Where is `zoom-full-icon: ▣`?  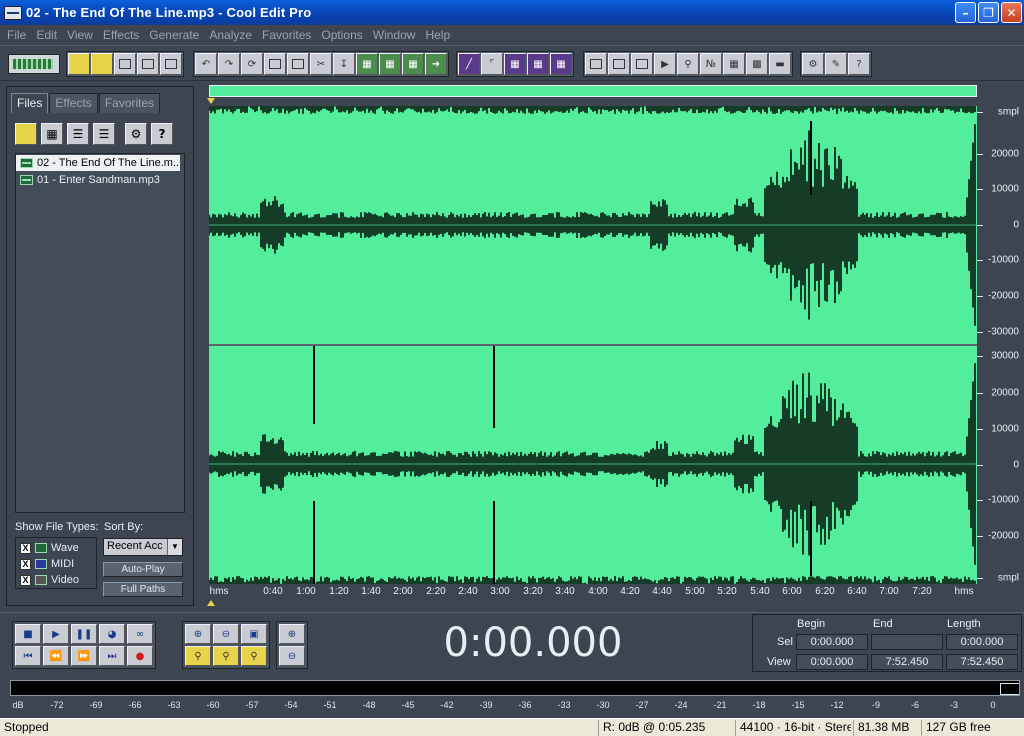
zoom-full-icon: ▣ is located at coordinates (254, 634).